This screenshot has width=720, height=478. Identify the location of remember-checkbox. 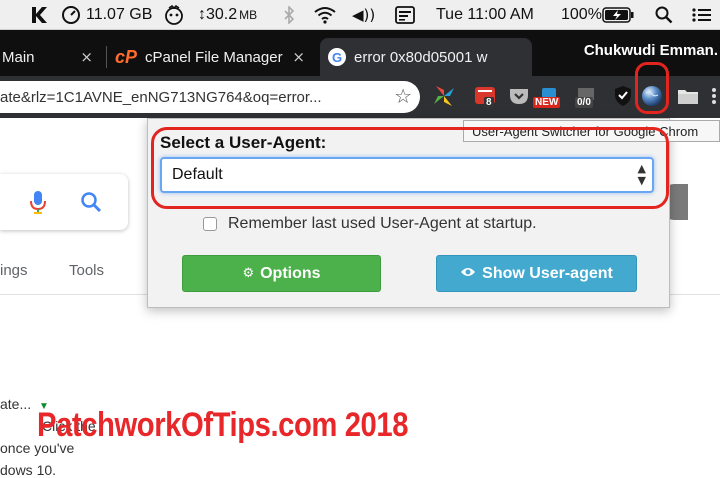
(210, 224).